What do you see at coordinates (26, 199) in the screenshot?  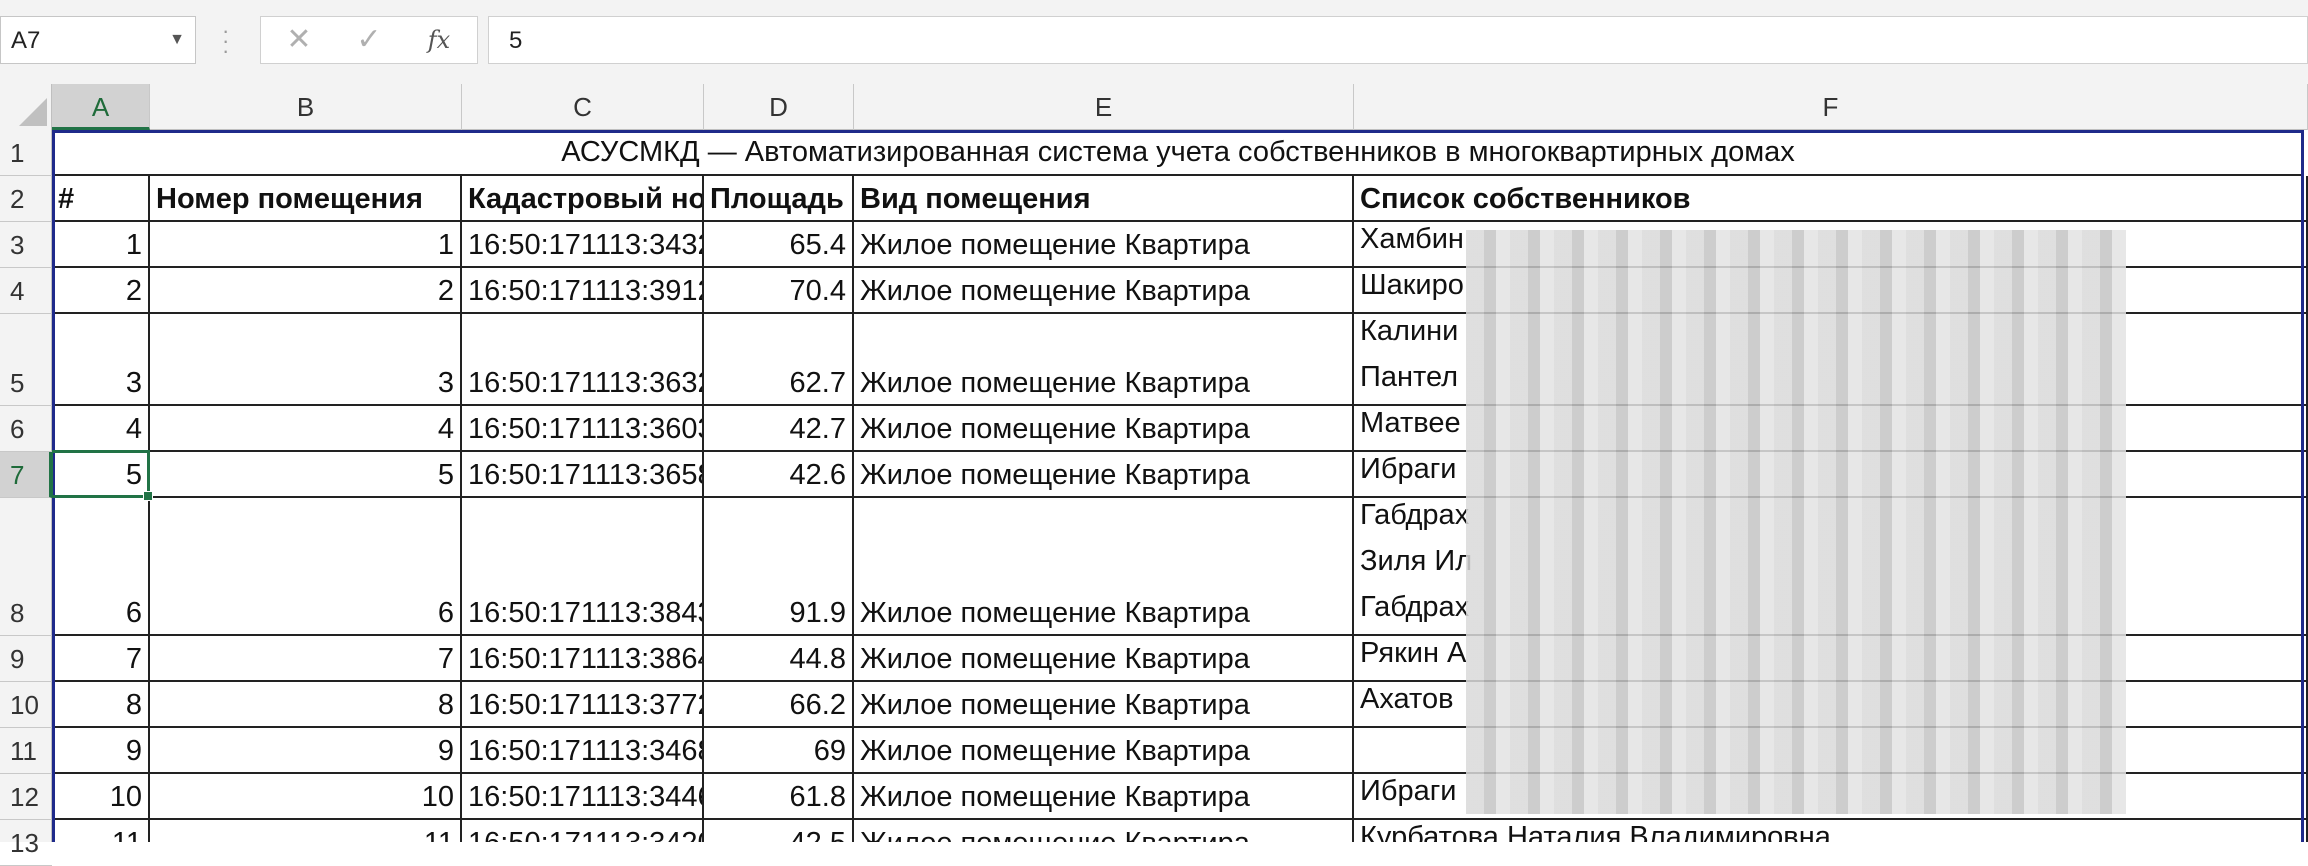 I see `row-header-2: 2` at bounding box center [26, 199].